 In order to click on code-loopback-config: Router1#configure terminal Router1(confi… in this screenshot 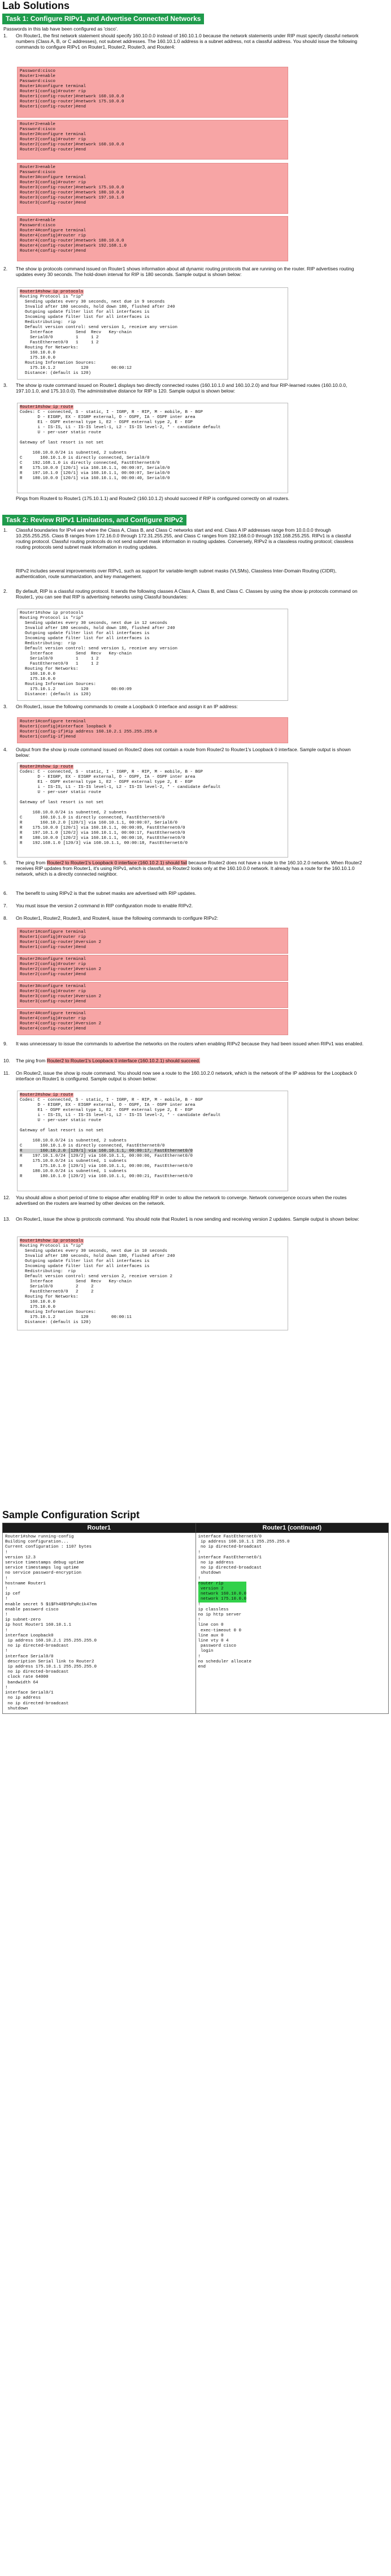, I will do `click(152, 730)`.